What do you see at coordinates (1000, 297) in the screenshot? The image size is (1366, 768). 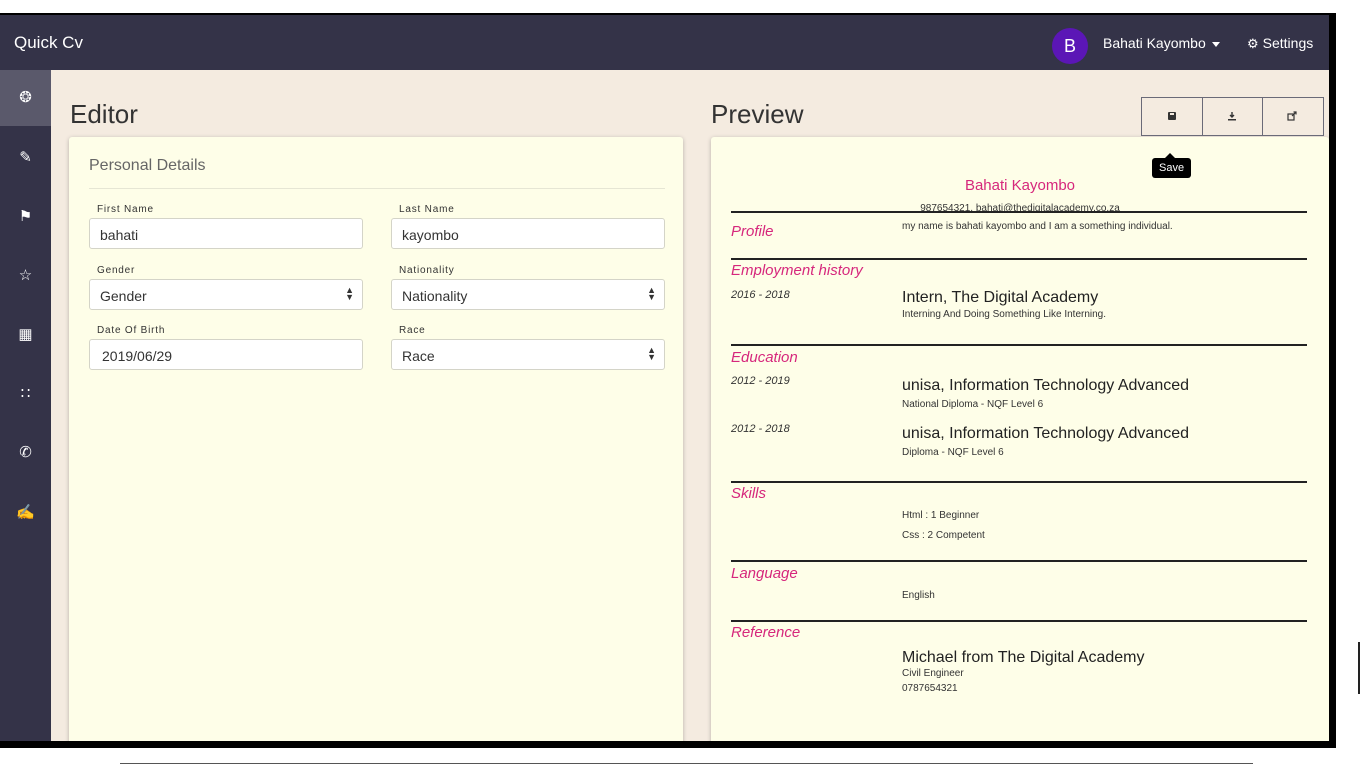 I see `employment-role: Intern, The Digital Academy` at bounding box center [1000, 297].